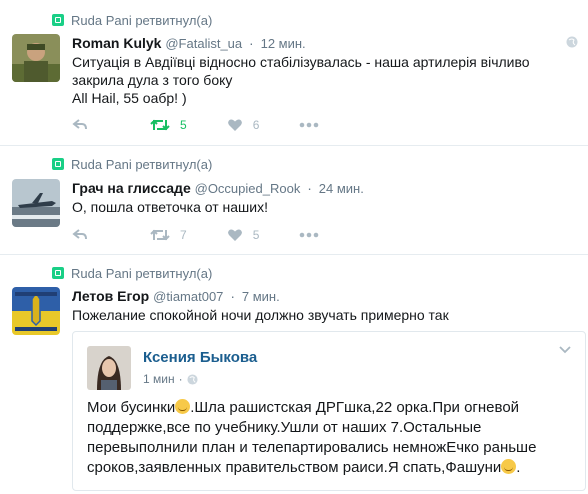  I want to click on tweet-header: Roman Kulyk @Fatalist_ua · 12 мин., so click(189, 43).